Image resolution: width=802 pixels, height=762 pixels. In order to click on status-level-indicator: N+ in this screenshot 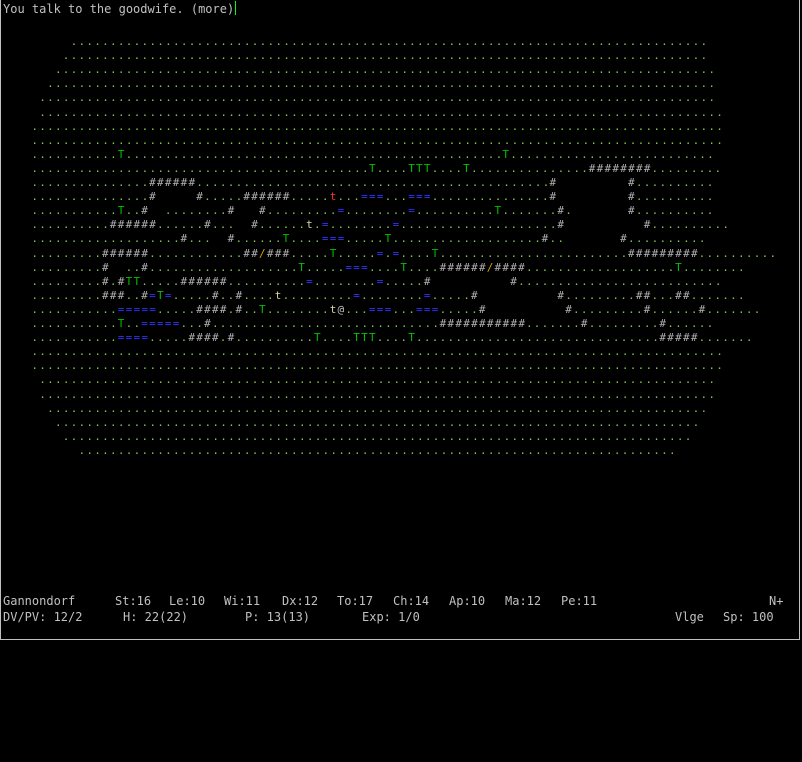, I will do `click(776, 601)`.